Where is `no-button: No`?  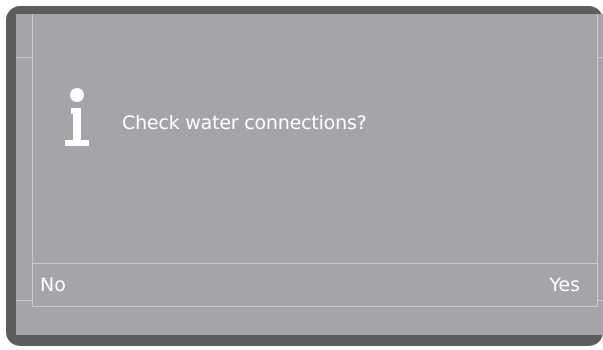 no-button: No is located at coordinates (53, 285).